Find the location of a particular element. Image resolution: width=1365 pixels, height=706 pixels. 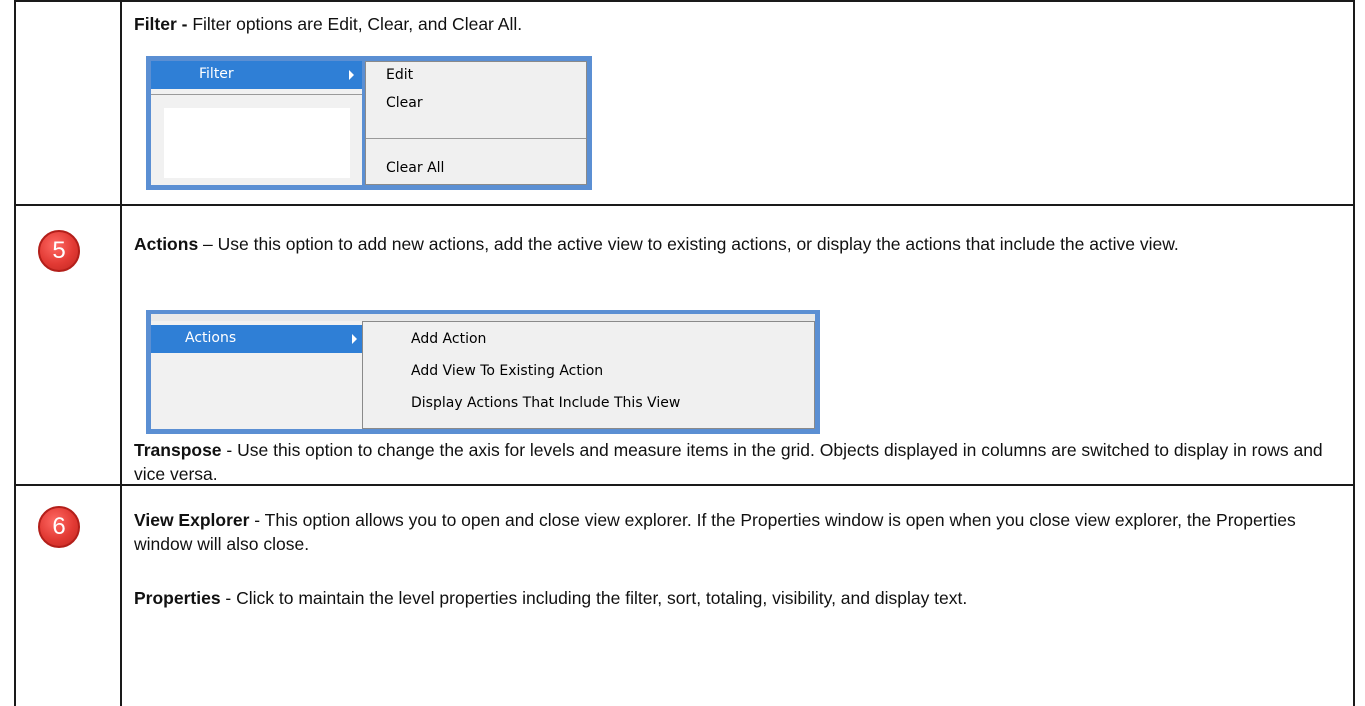

menu-blank-area is located at coordinates (257, 143).